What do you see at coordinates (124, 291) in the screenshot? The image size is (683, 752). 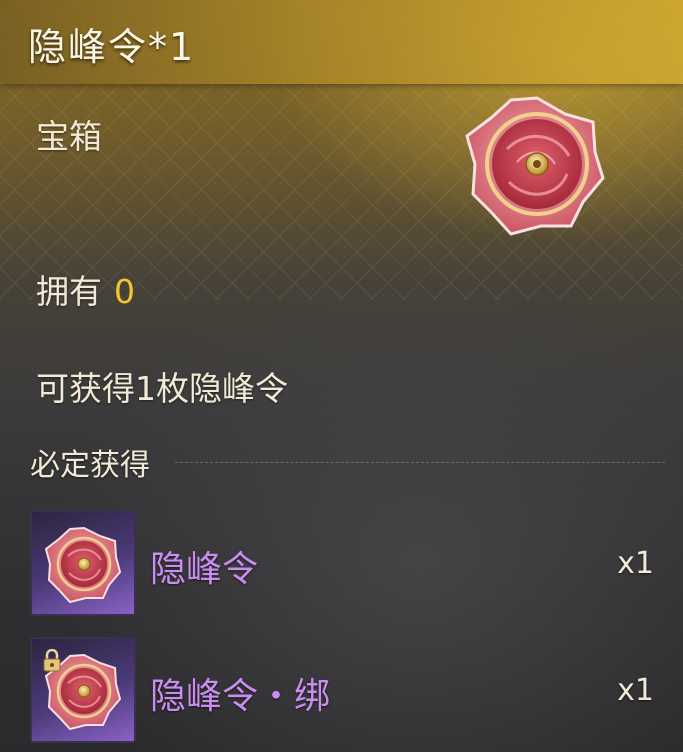 I see `owned-count: 0` at bounding box center [124, 291].